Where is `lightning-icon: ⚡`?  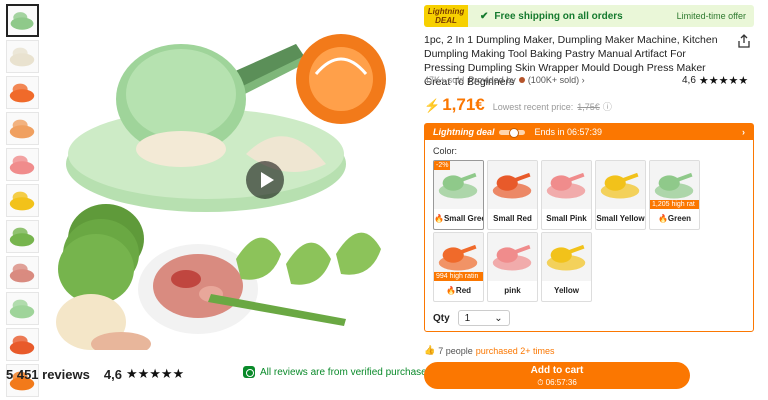 lightning-icon: ⚡ is located at coordinates (432, 105).